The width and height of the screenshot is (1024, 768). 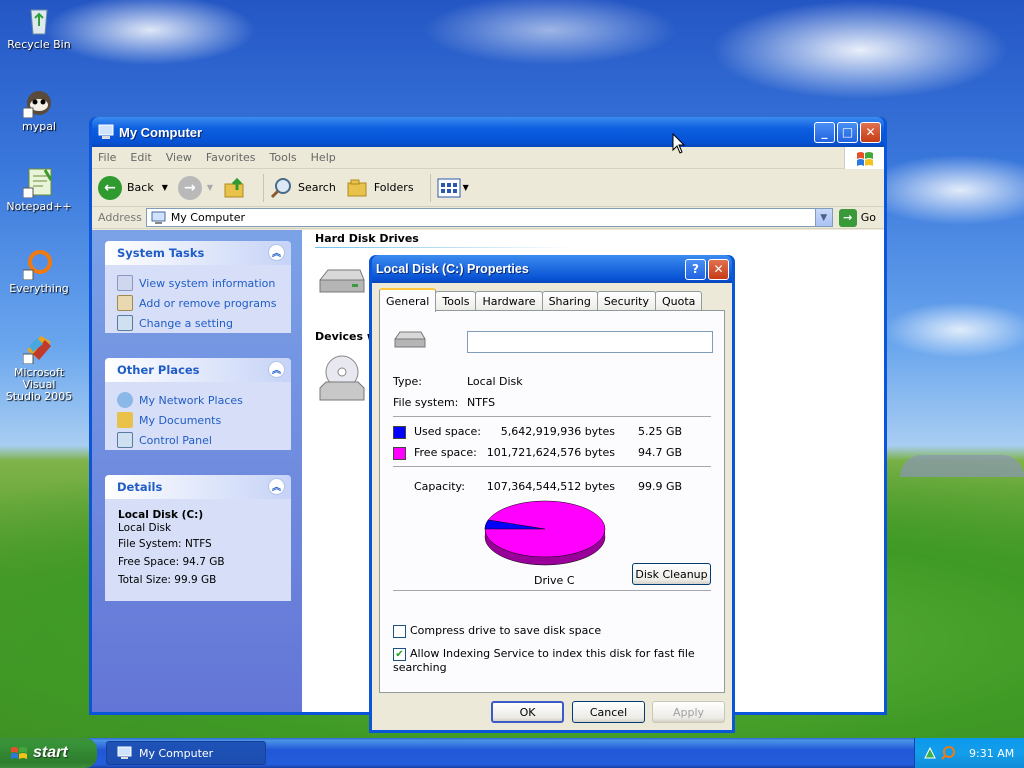 I want to click on menu-help: Help, so click(x=323, y=157).